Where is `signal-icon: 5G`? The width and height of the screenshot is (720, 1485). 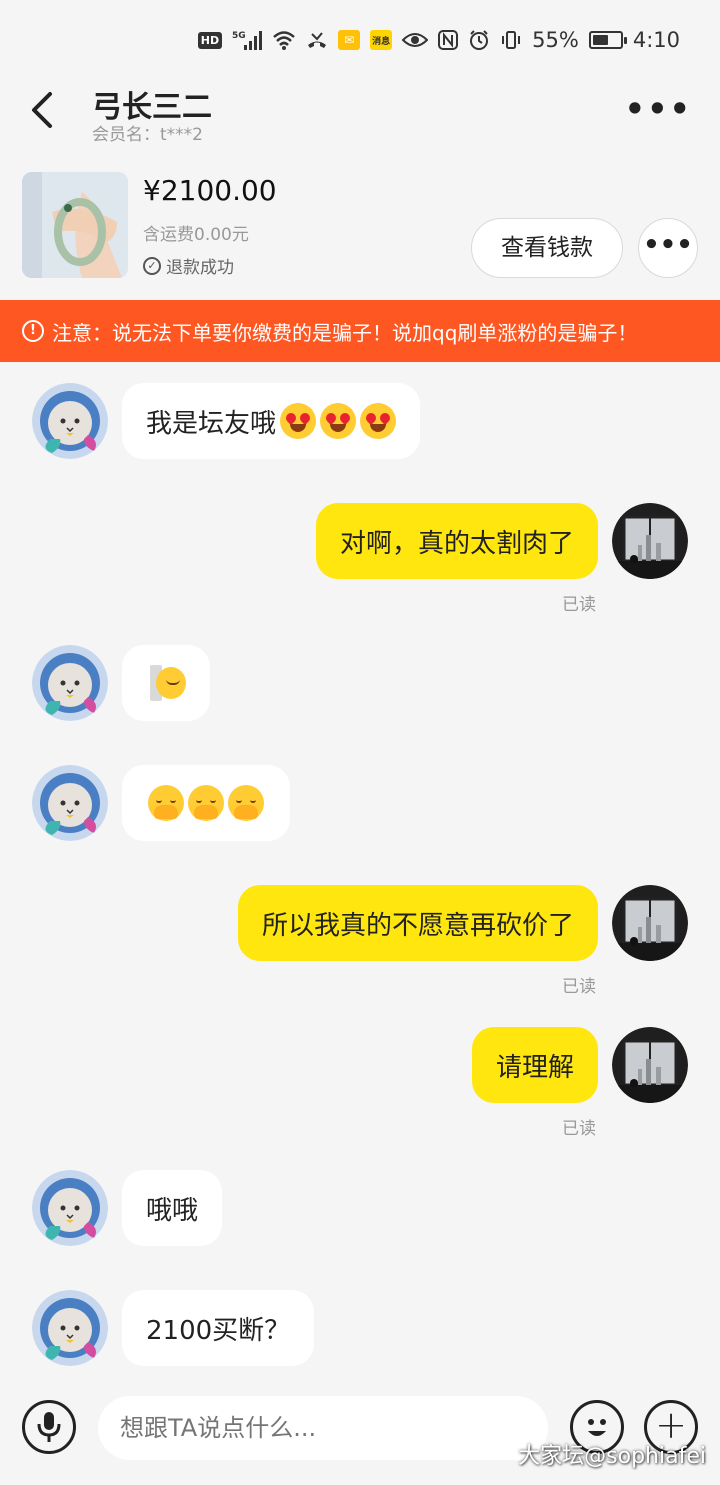 signal-icon: 5G is located at coordinates (247, 40).